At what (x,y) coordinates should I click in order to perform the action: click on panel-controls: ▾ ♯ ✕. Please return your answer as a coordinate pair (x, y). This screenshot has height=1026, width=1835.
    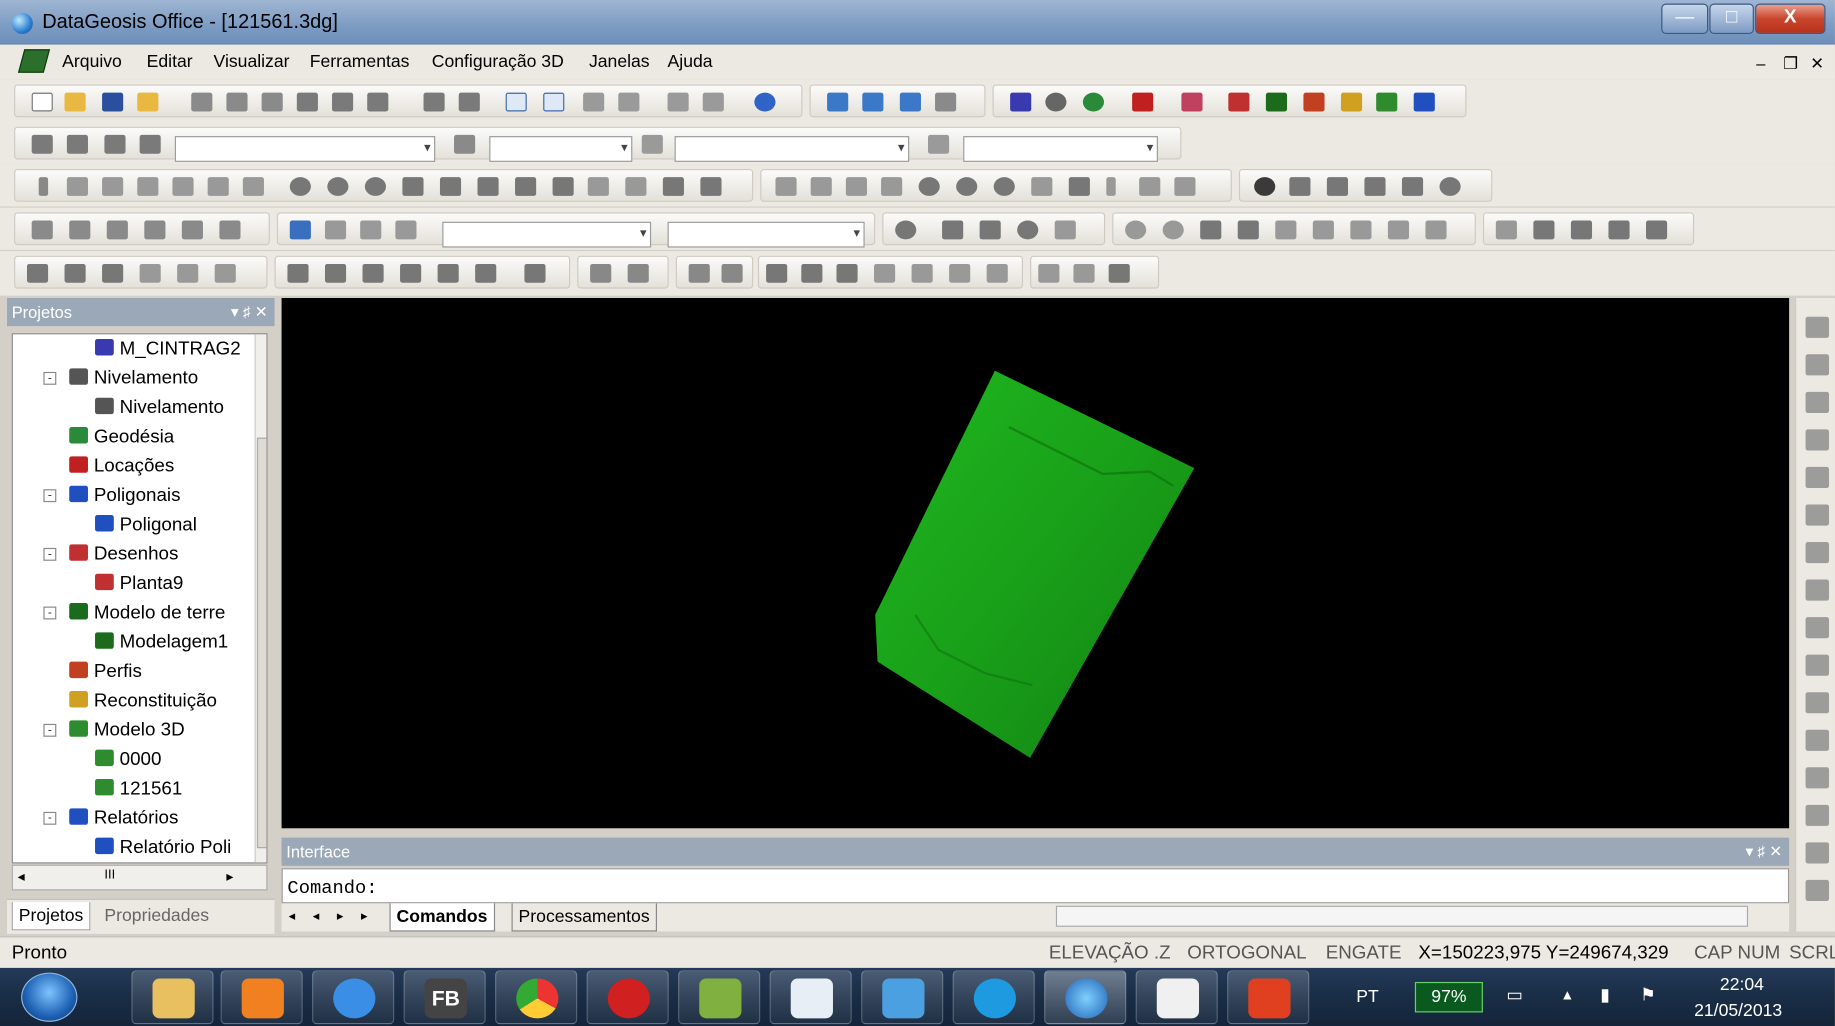
    Looking at the image, I should click on (249, 312).